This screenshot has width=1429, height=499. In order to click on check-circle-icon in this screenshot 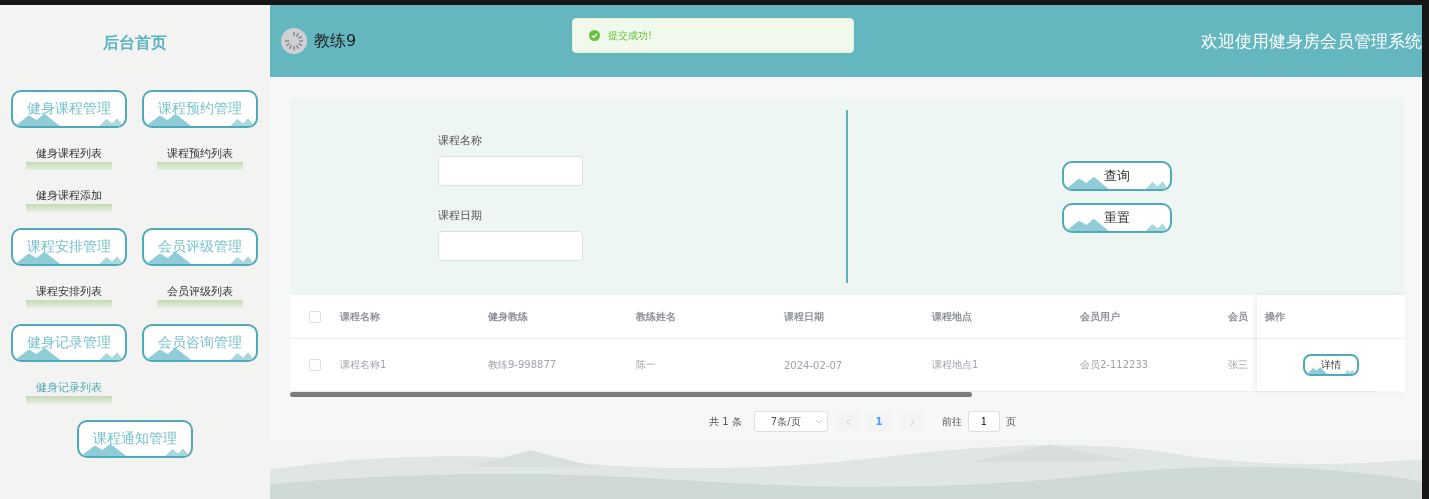, I will do `click(594, 35)`.